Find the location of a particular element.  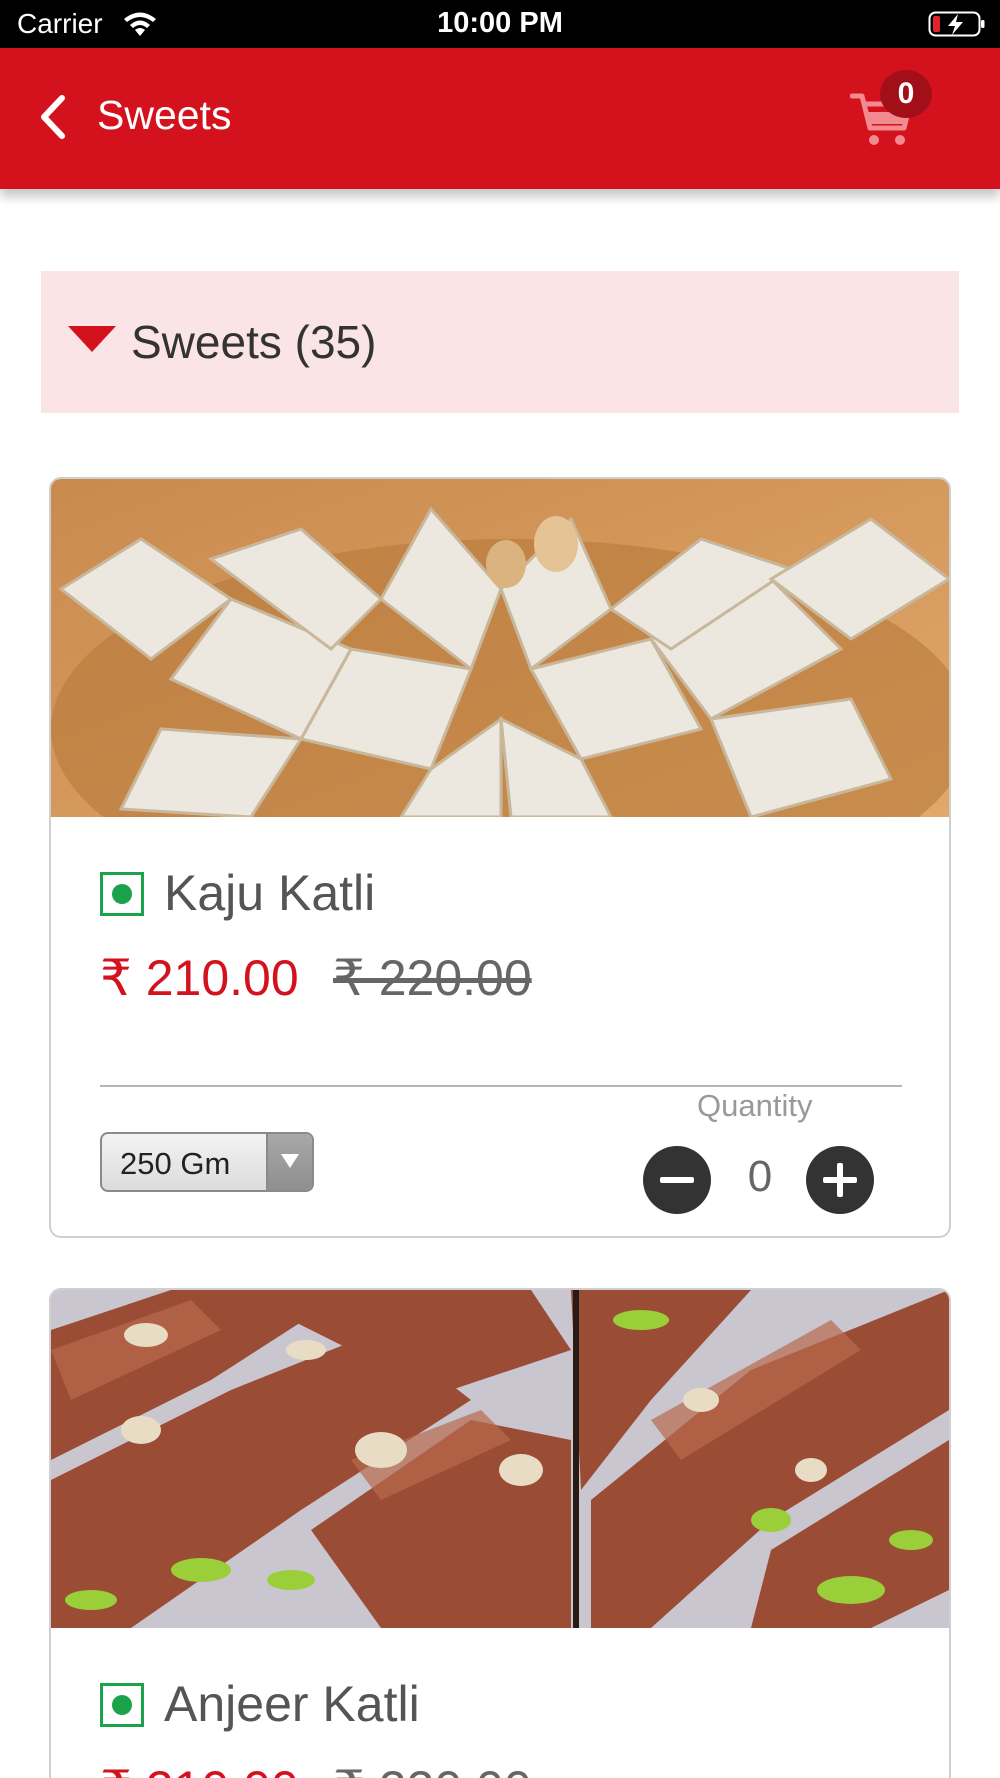

category-label: Sweets (35) is located at coordinates (254, 342).